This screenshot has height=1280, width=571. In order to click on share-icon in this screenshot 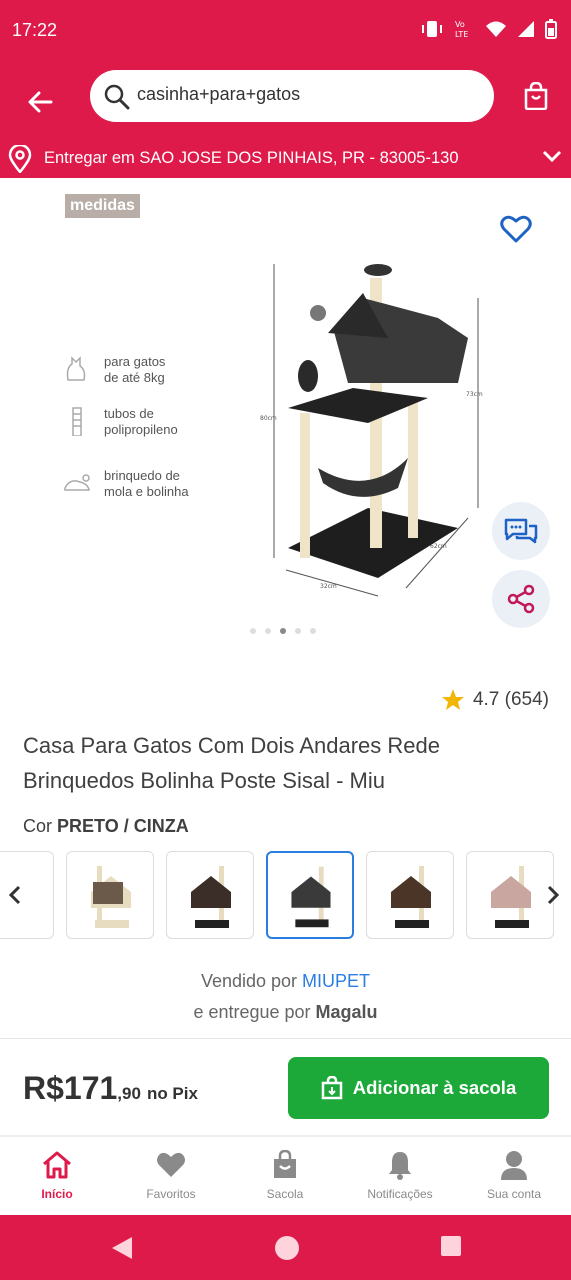, I will do `click(521, 599)`.